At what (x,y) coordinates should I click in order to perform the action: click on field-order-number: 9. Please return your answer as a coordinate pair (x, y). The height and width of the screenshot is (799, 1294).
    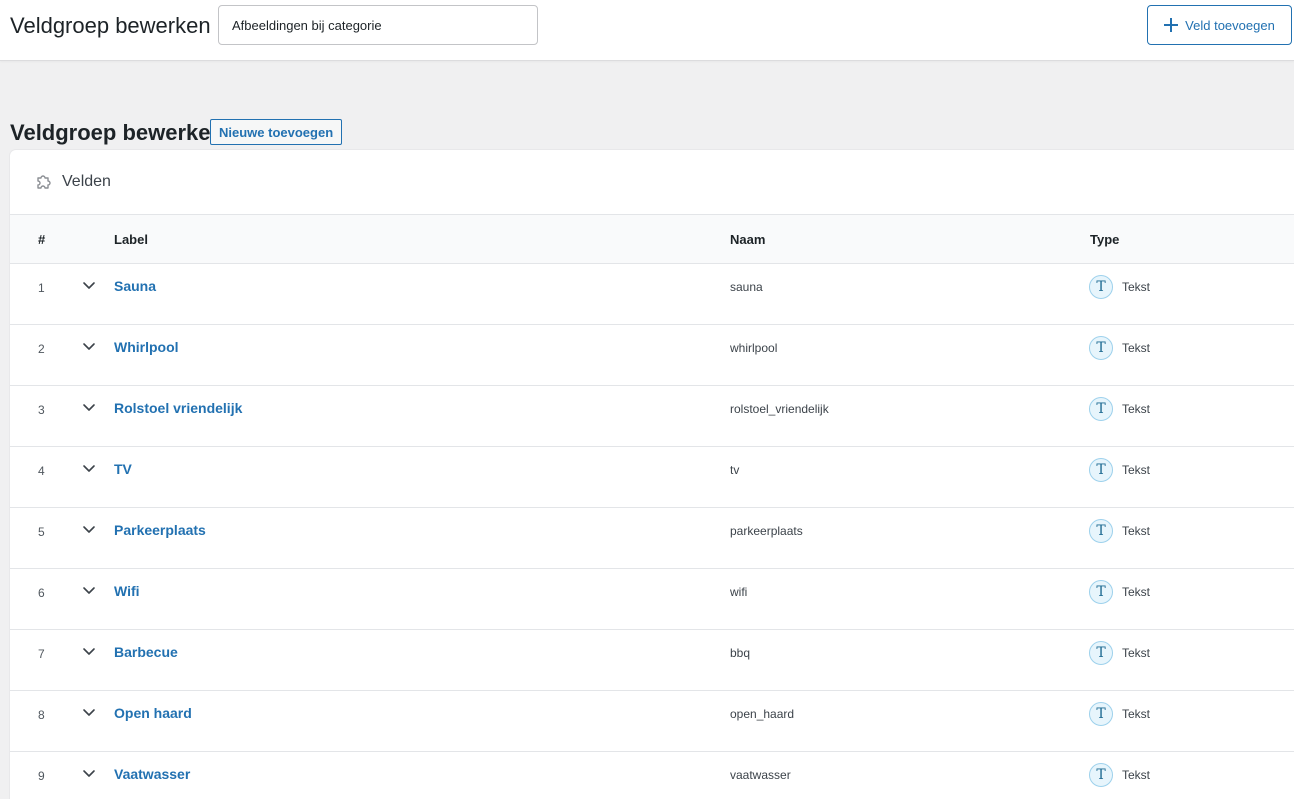
    Looking at the image, I should click on (41, 776).